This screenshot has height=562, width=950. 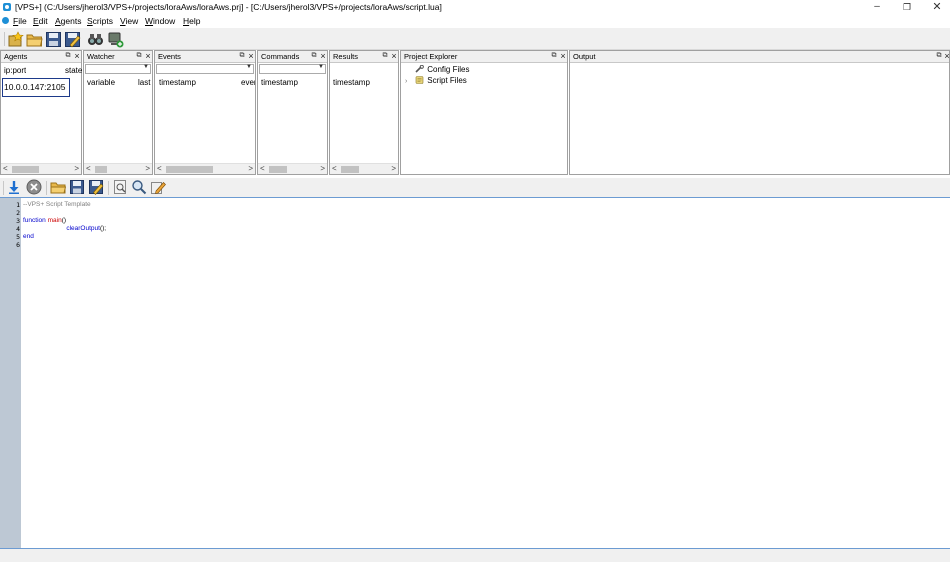 I want to click on project-explorer-dock-header: Project Explorer ⧉ ×, so click(x=484, y=57).